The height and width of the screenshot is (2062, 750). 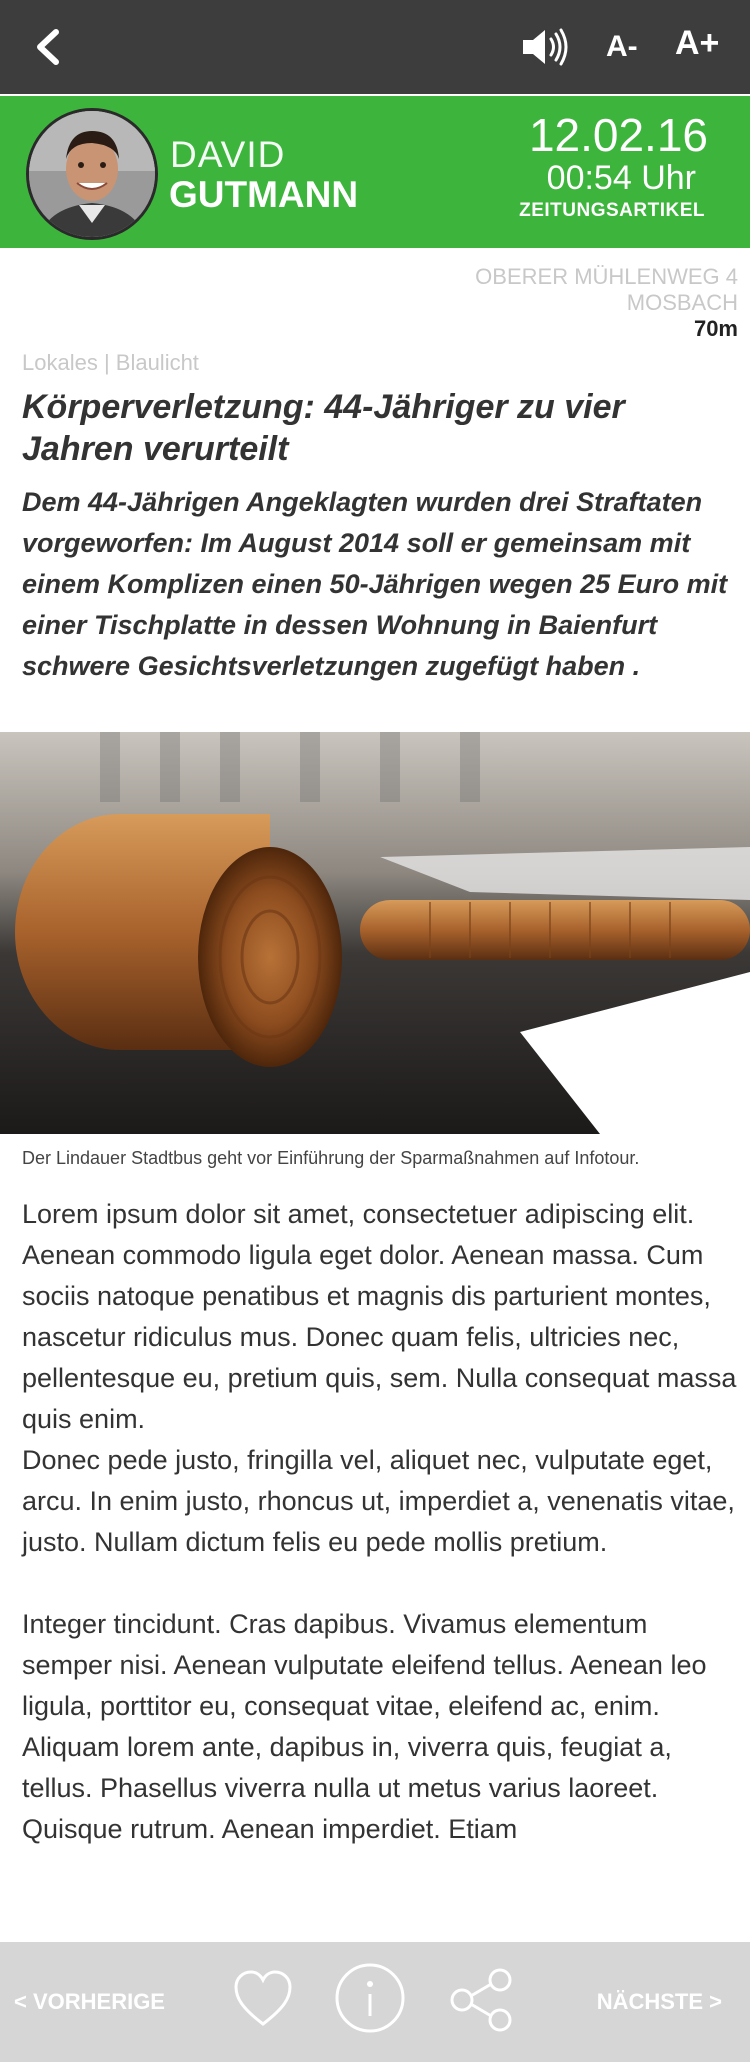 I want to click on previous-article-button: < VORHERIGE, so click(x=89, y=2002).